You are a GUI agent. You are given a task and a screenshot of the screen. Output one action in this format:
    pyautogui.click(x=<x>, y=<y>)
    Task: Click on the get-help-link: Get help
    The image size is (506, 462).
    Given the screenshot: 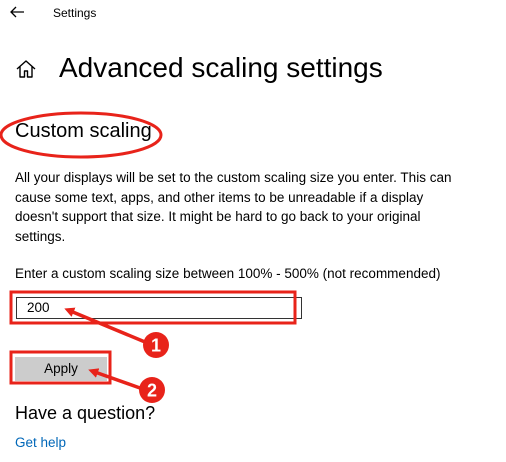 What is the action you would take?
    pyautogui.click(x=40, y=442)
    